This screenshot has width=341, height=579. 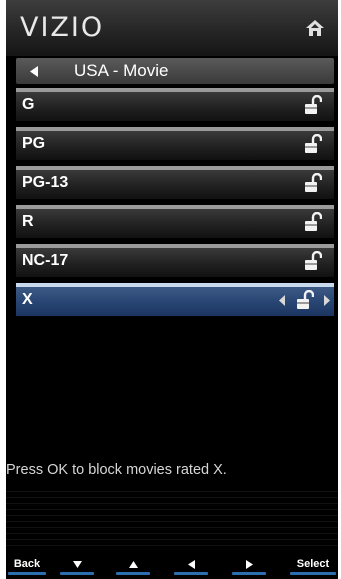 I want to click on home-icon, so click(x=315, y=28).